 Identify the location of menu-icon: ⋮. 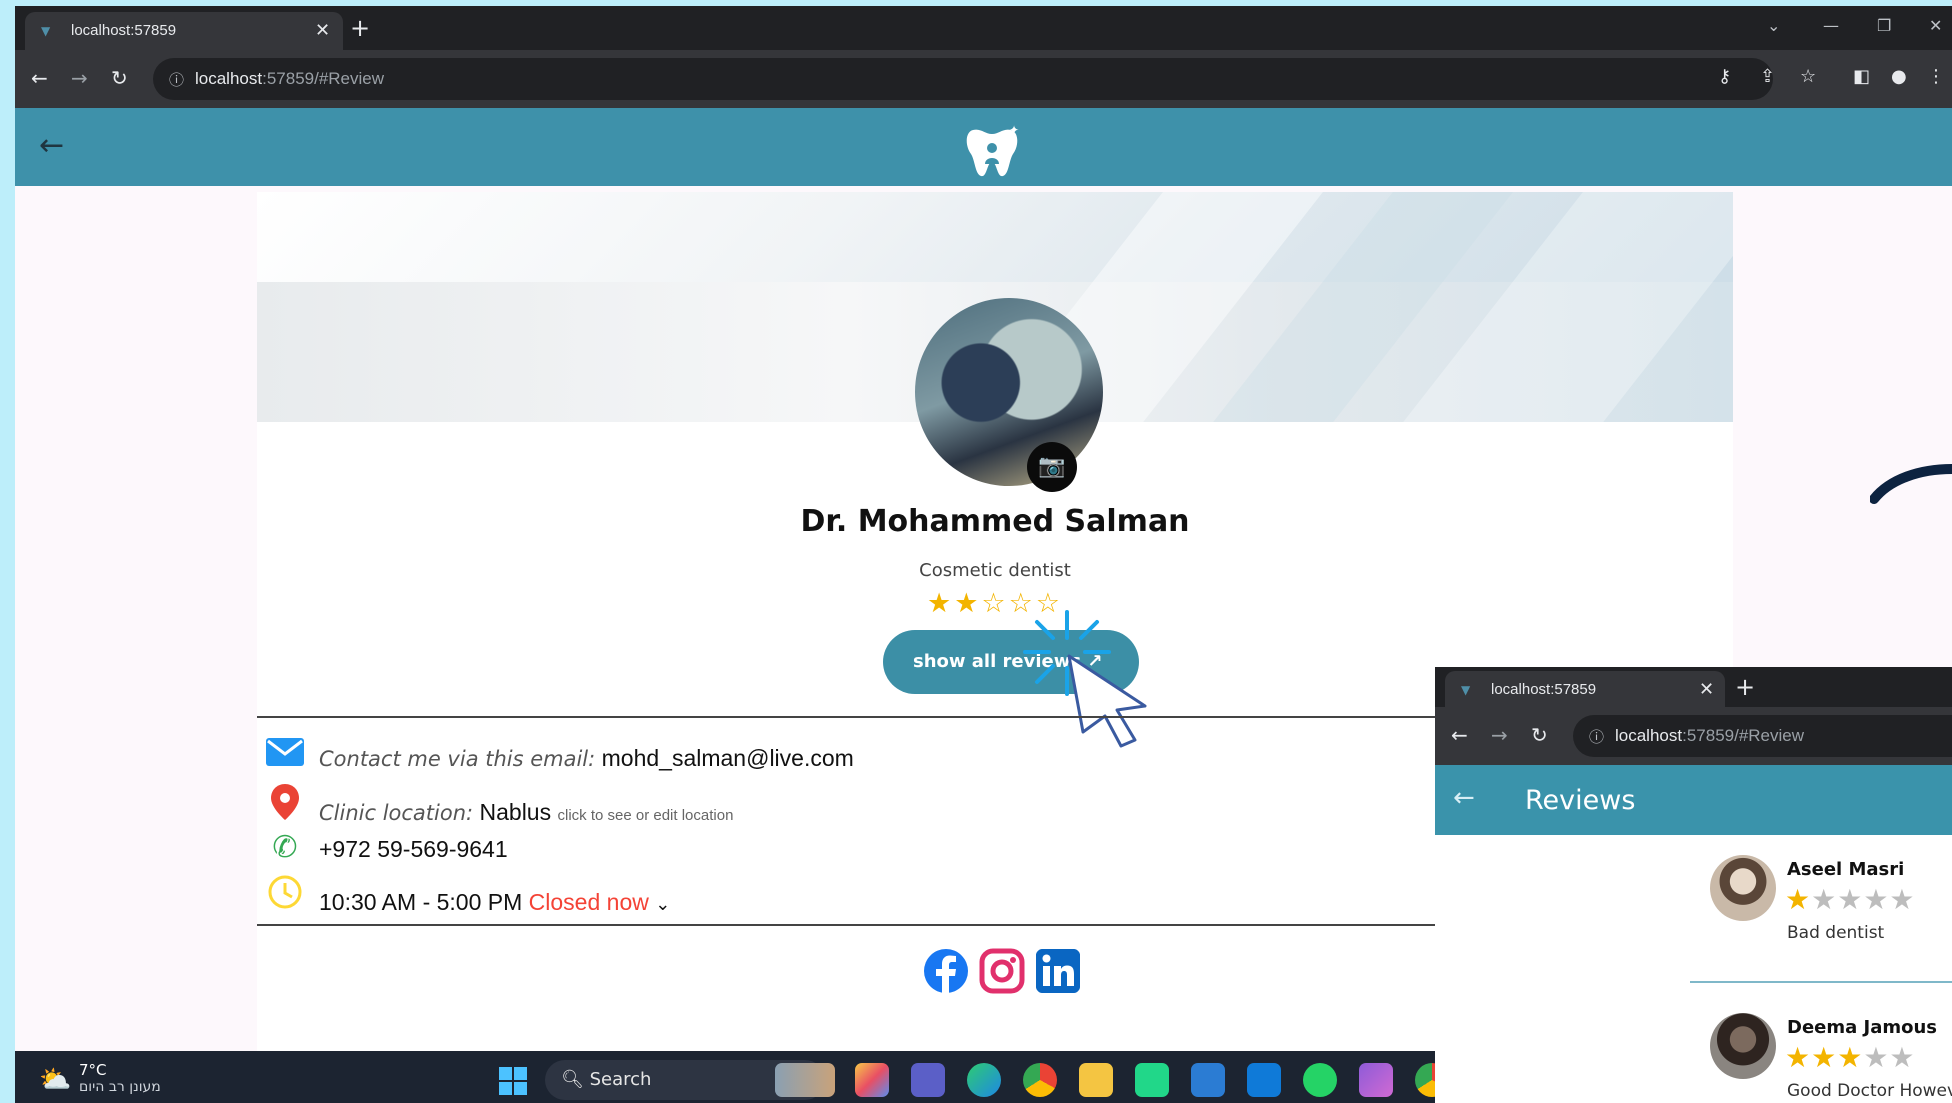
(1936, 76).